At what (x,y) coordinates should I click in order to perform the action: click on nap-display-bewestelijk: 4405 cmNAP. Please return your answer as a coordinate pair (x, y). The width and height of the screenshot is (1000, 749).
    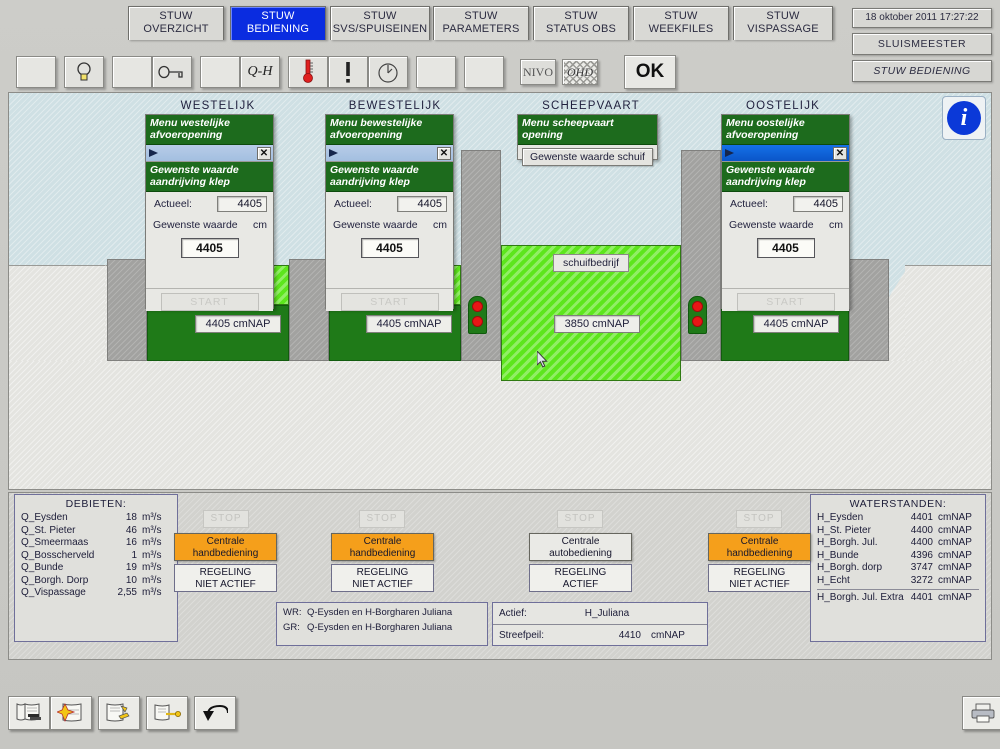
    Looking at the image, I should click on (409, 324).